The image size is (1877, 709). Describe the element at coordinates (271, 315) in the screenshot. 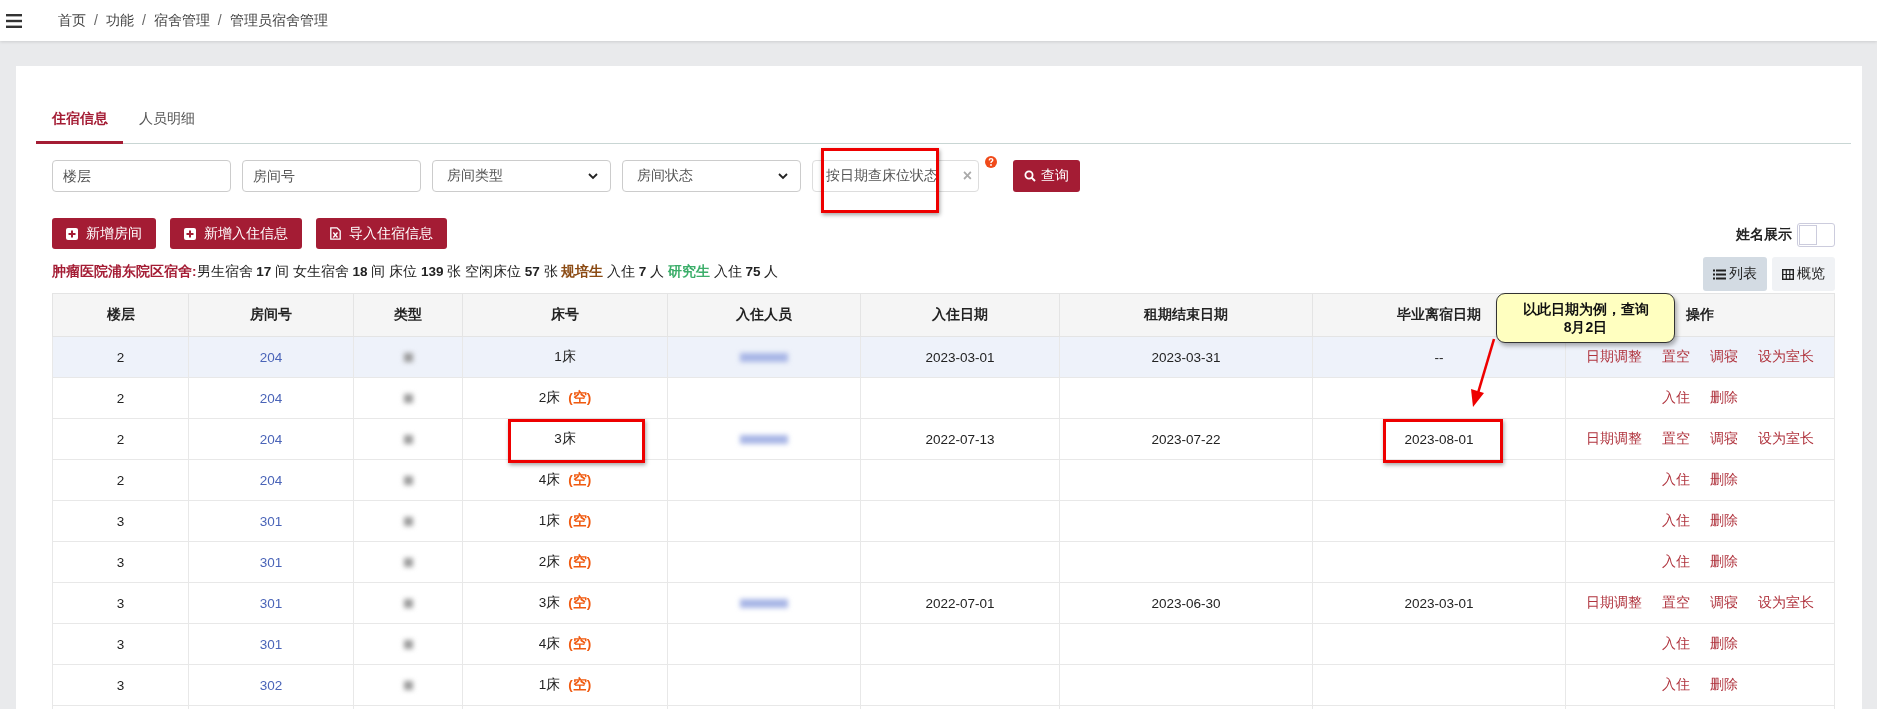

I see `column-header: 房间号` at that location.